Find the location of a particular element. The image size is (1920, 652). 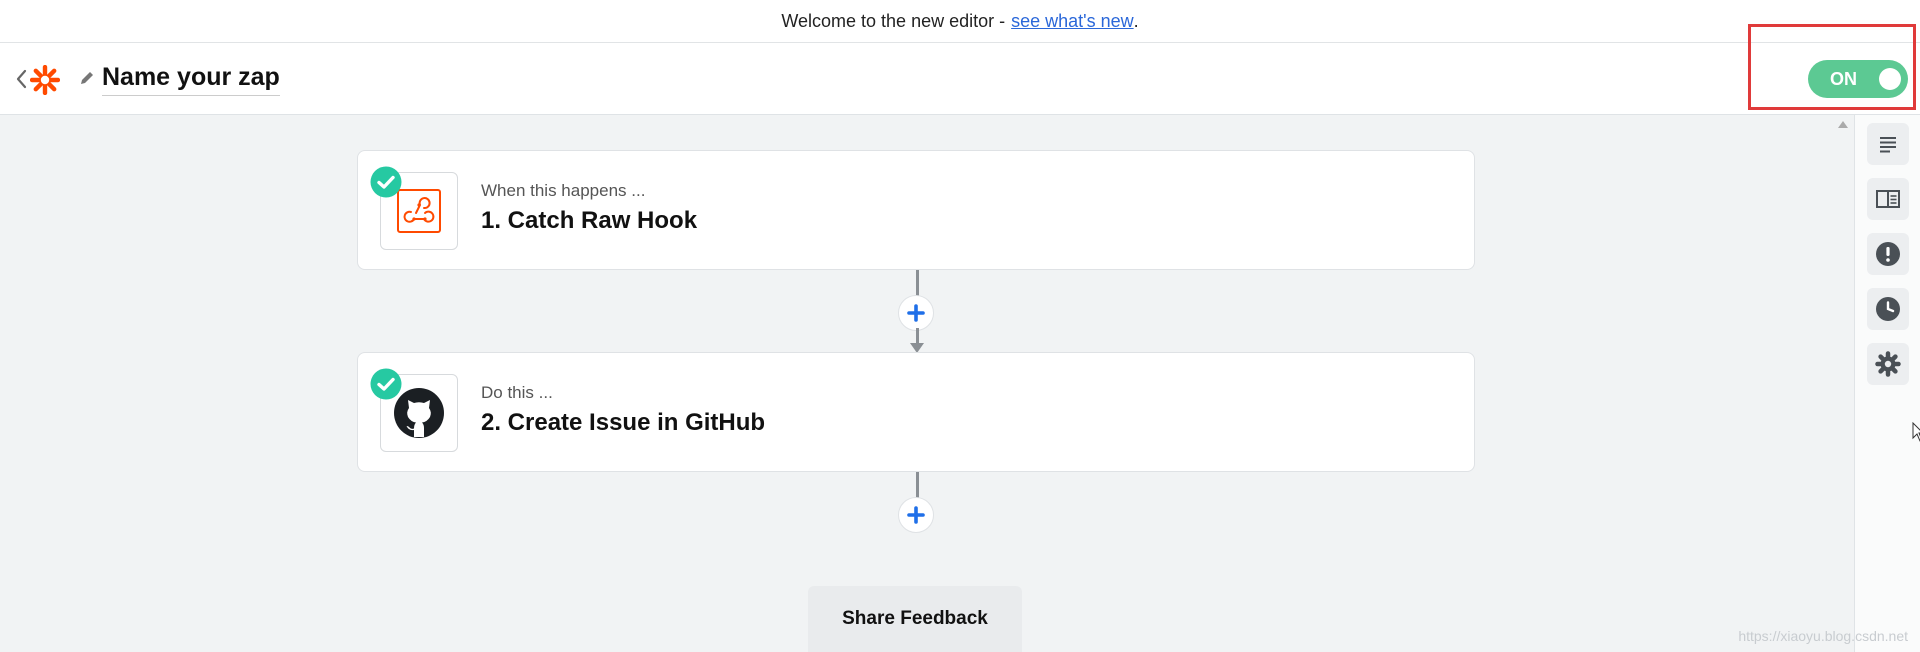

pencil-icon is located at coordinates (87, 78).